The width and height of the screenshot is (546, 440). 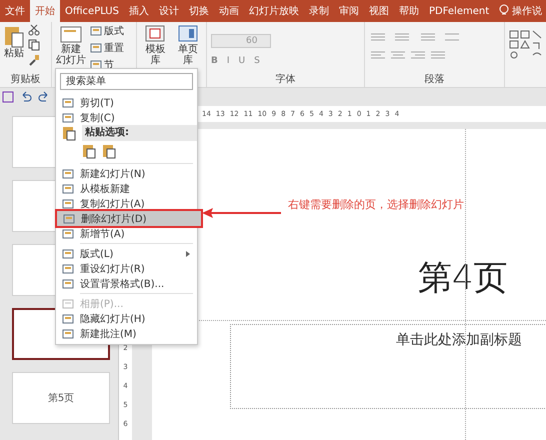 What do you see at coordinates (376, 204) in the screenshot?
I see `annotation-text: 右键需要删除的页，选择删除幻灯片` at bounding box center [376, 204].